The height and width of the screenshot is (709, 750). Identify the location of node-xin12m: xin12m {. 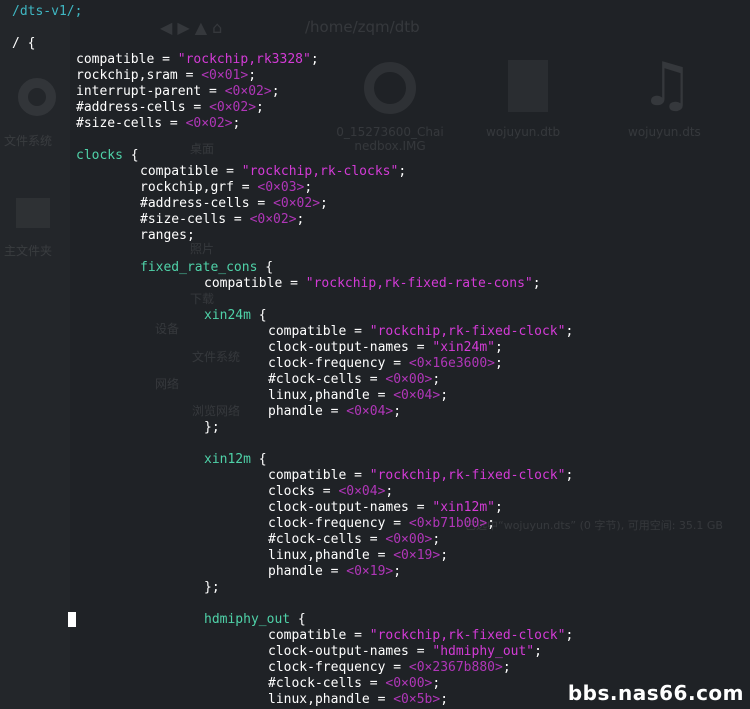
(235, 459).